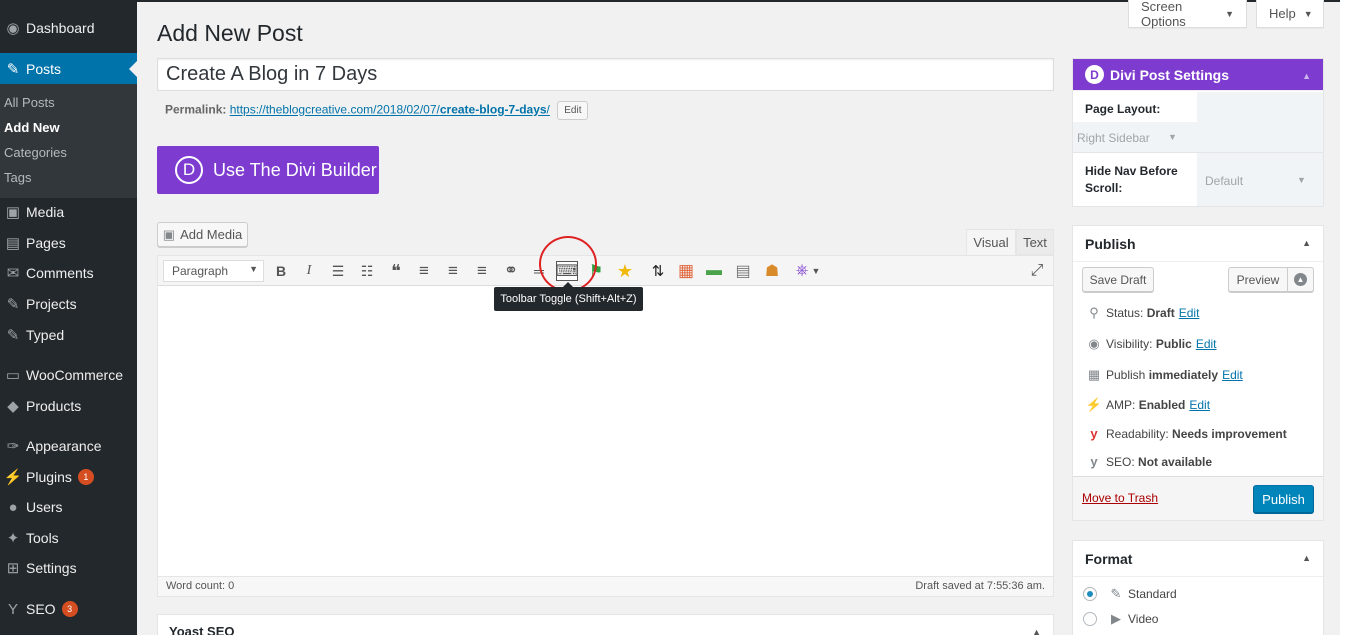 This screenshot has height=635, width=1348. What do you see at coordinates (68, 304) in the screenshot?
I see `sidebar-item-projects: ✎ Projects` at bounding box center [68, 304].